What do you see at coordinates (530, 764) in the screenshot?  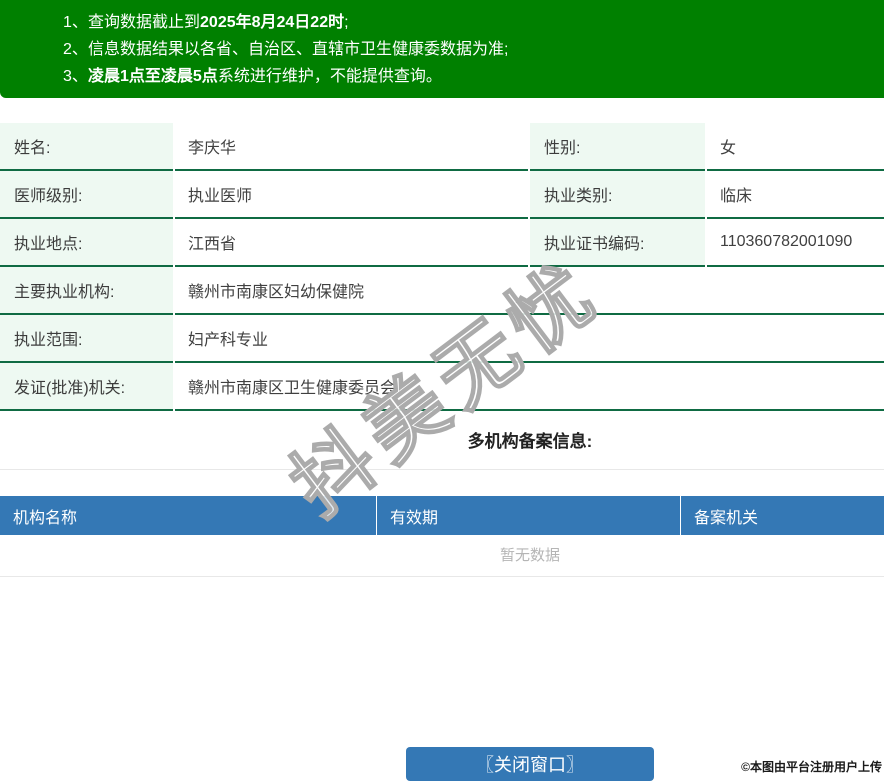 I see `close-window-button: 〖关闭窗口〗` at bounding box center [530, 764].